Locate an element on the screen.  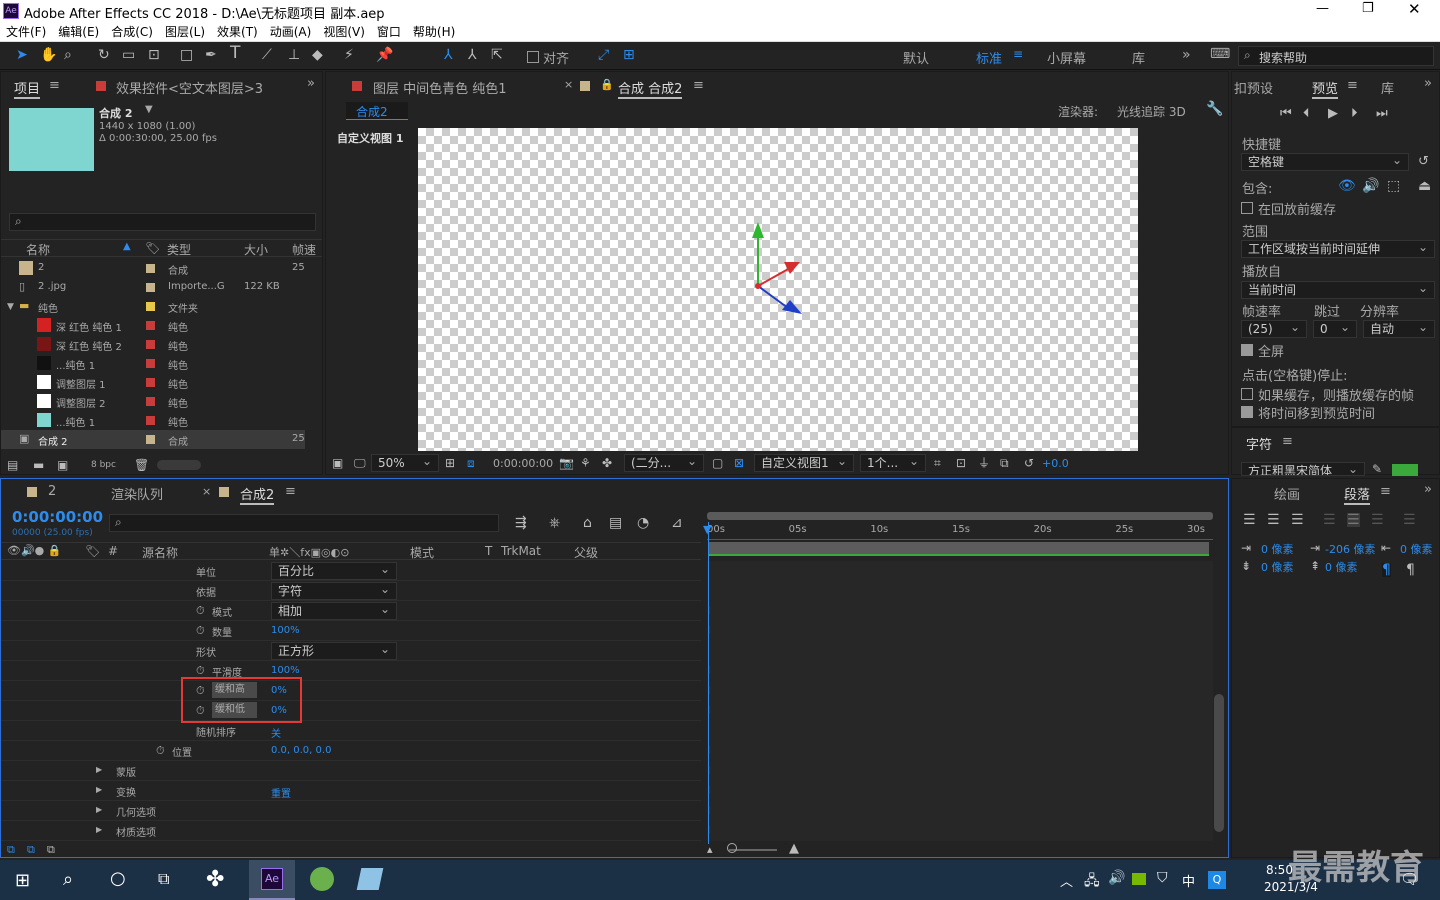
comp-dropdown-icon: ▼ is located at coordinates (149, 109).